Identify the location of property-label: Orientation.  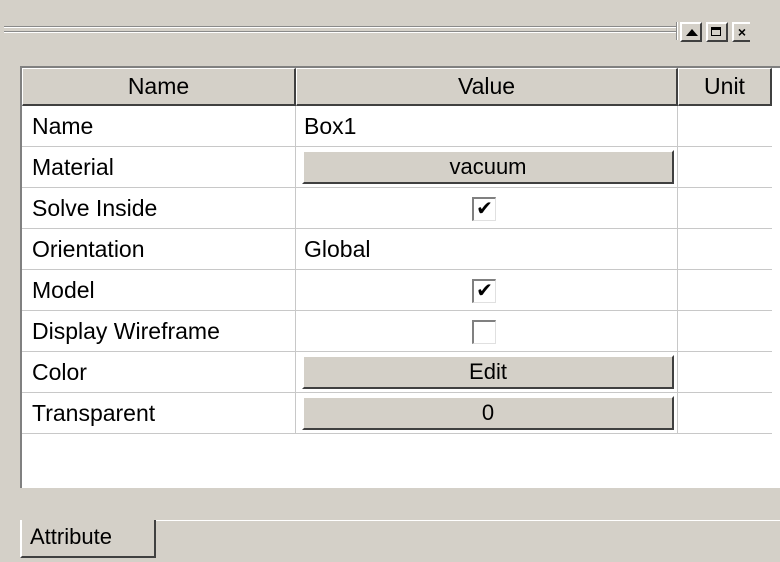
(159, 249).